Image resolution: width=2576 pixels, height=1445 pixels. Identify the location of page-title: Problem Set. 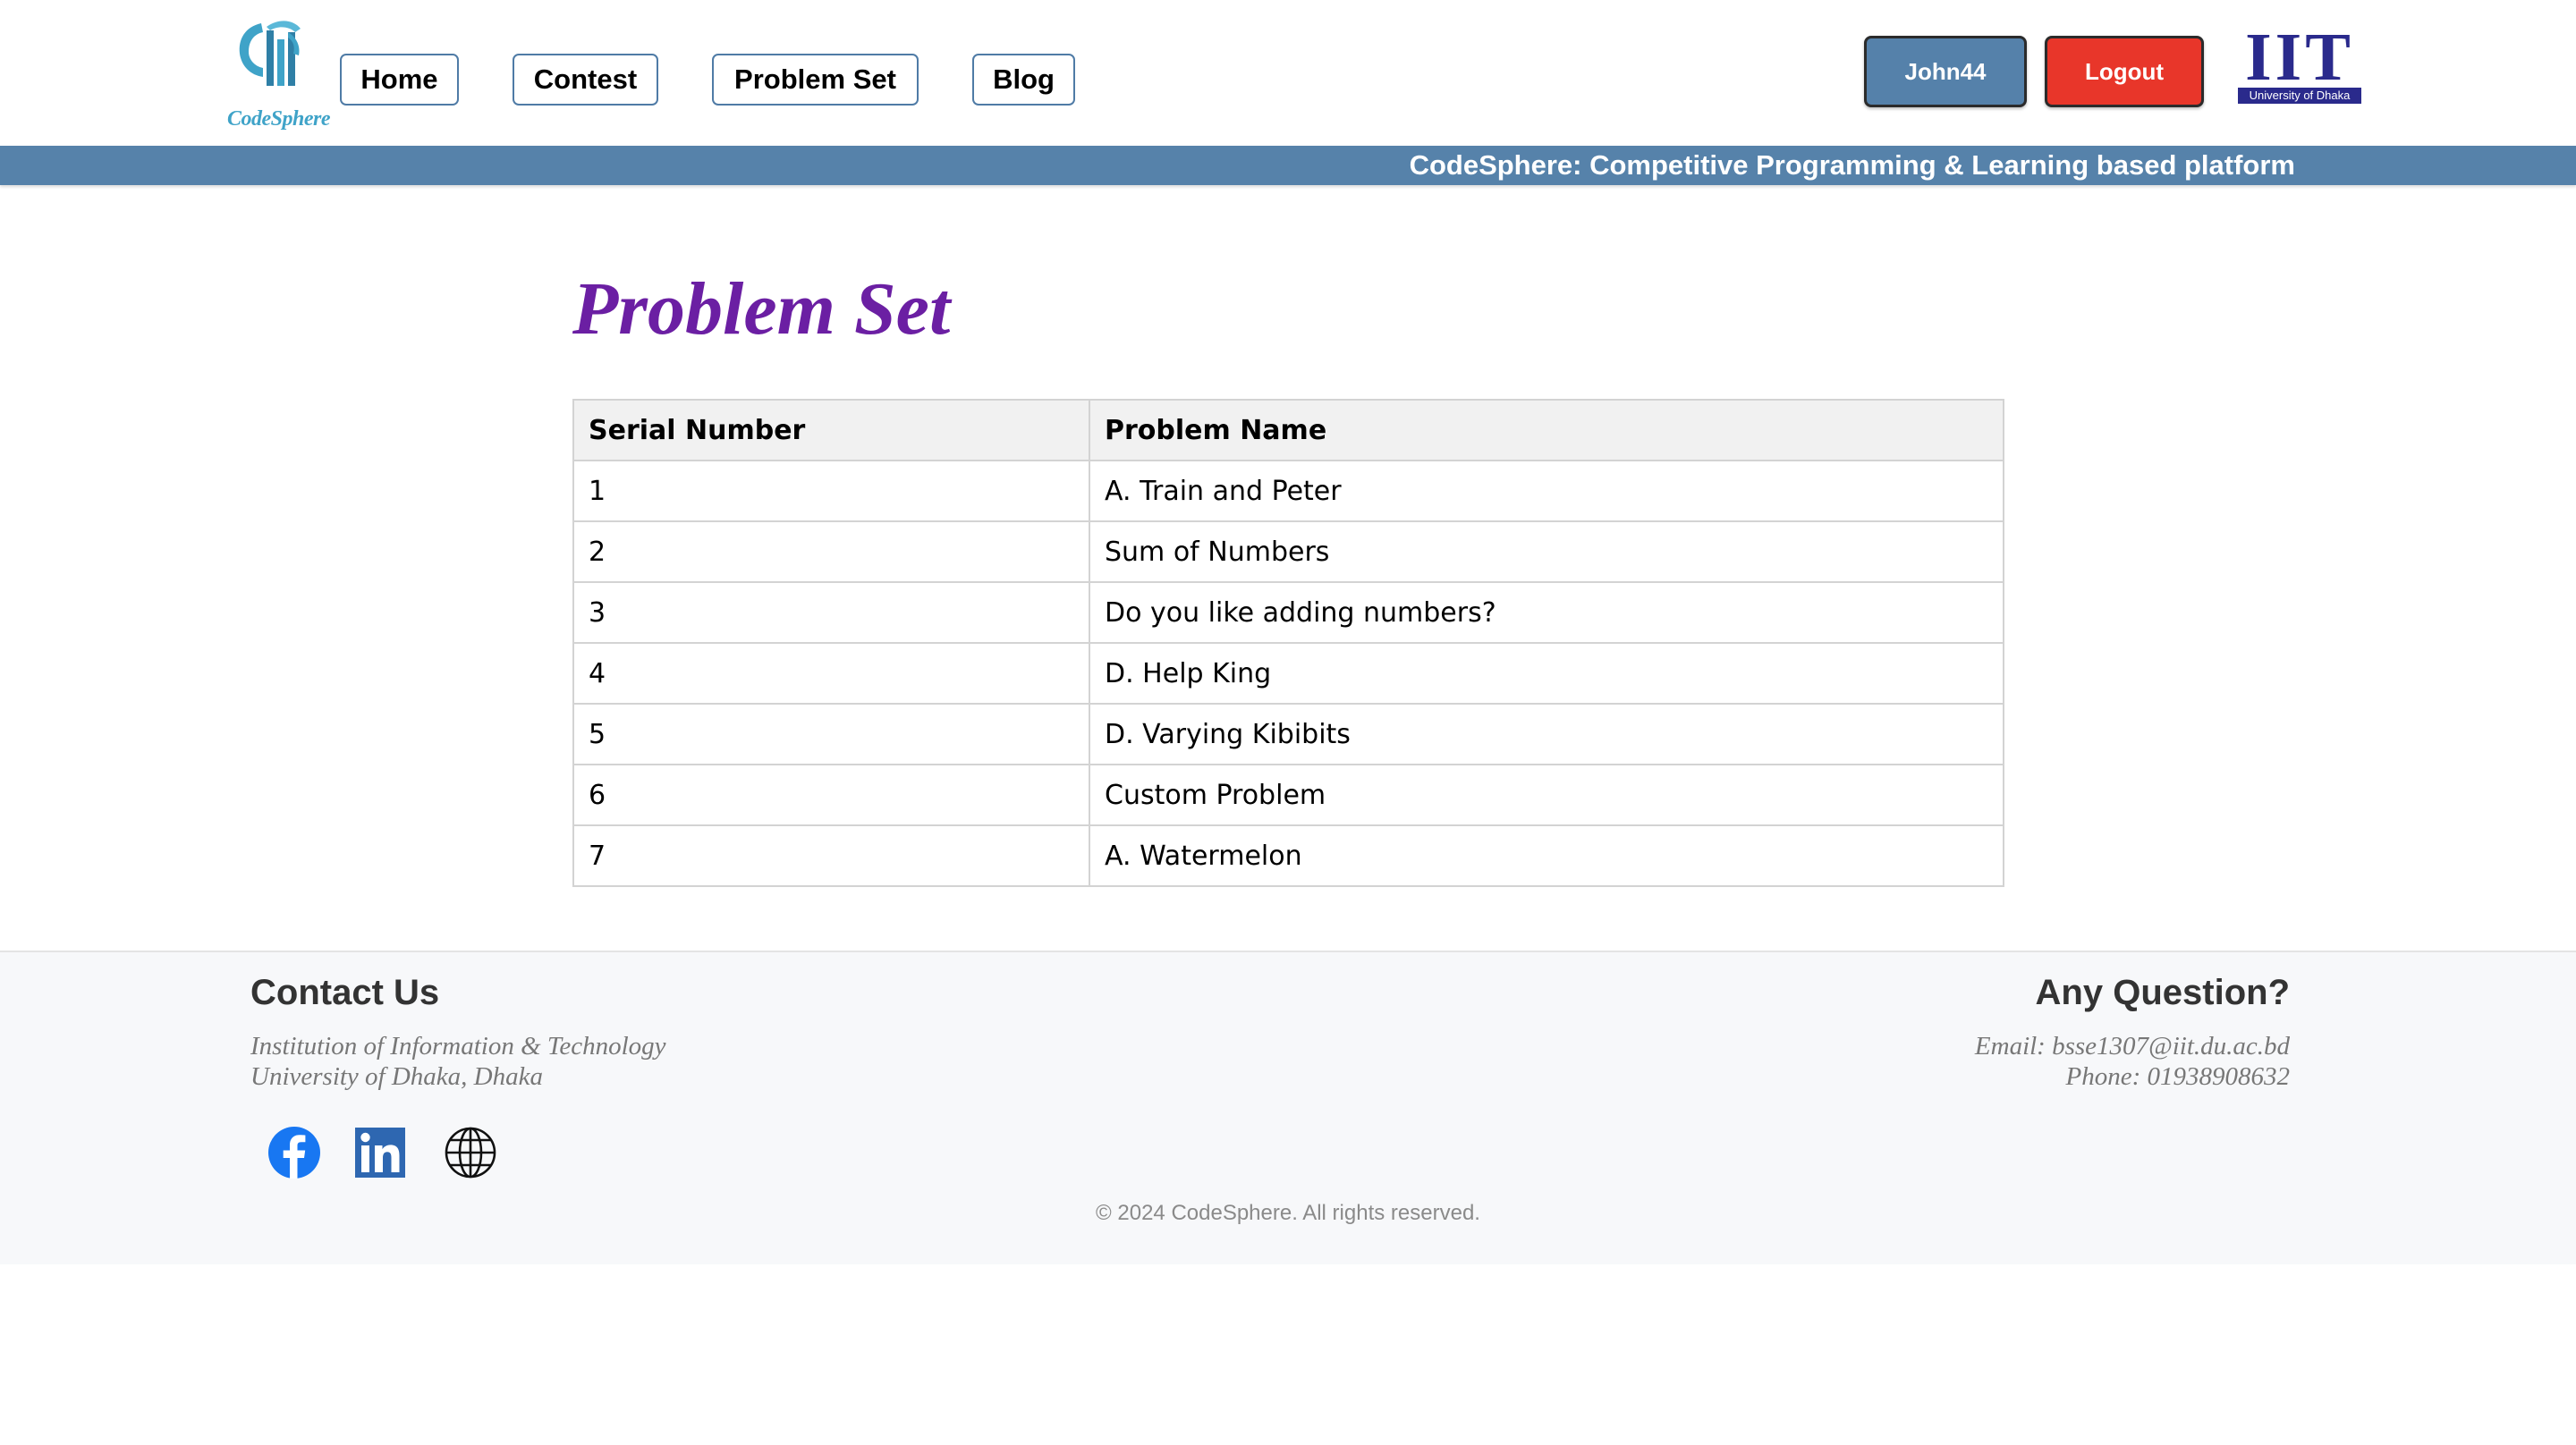
(761, 309).